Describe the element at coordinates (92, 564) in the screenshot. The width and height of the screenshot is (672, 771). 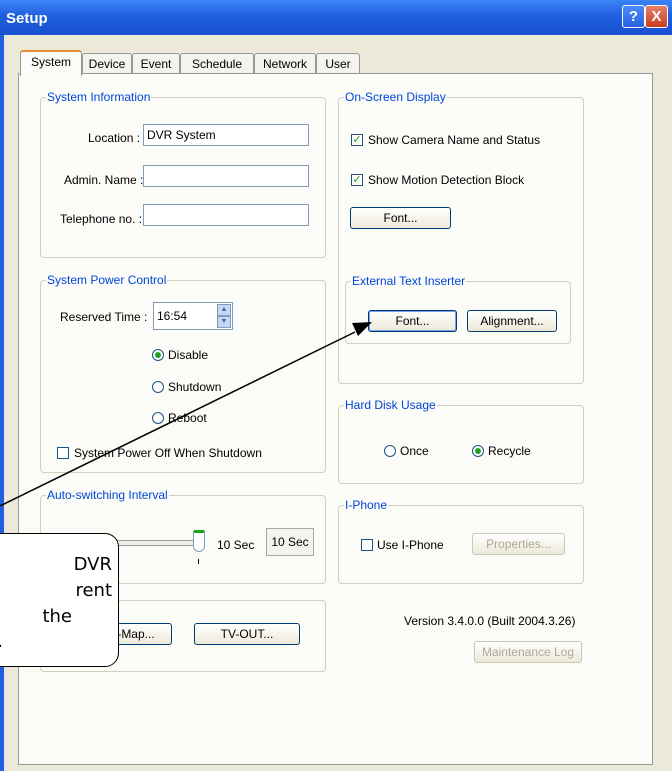
I see `callout-line: DVR` at that location.